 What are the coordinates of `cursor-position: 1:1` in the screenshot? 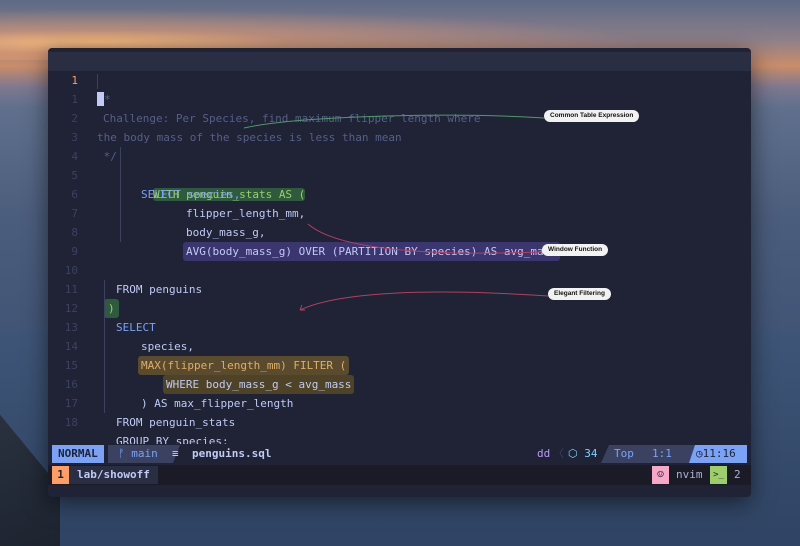 It's located at (662, 453).